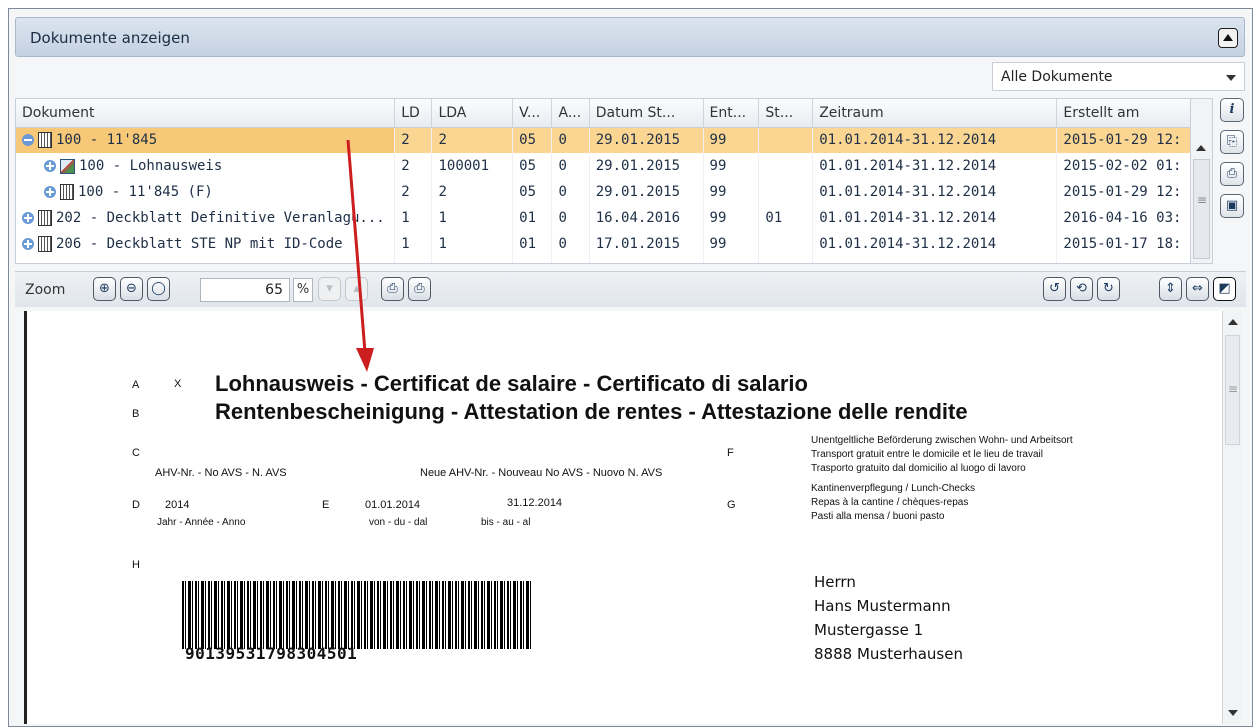 The height and width of the screenshot is (727, 1253). Describe the element at coordinates (245, 290) in the screenshot. I see `zoom-input: 65` at that location.